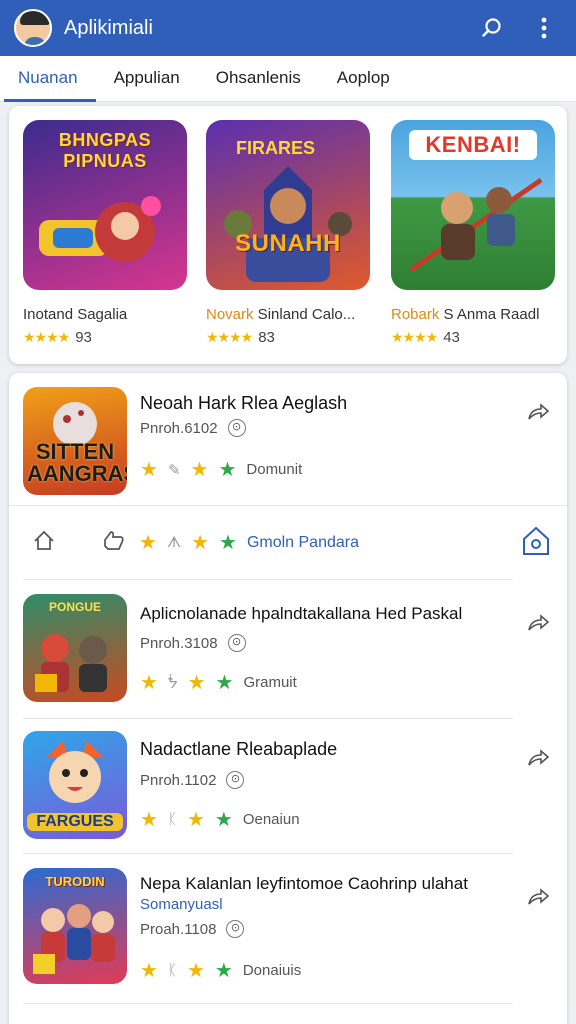 This screenshot has height=1024, width=576. Describe the element at coordinates (33, 28) in the screenshot. I see `avatar` at that location.